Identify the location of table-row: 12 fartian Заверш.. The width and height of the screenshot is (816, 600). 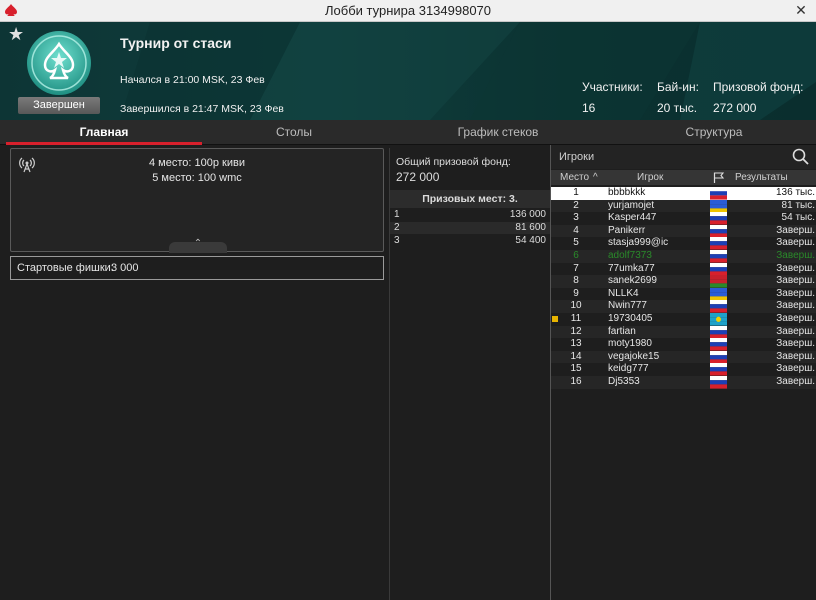
(683, 332).